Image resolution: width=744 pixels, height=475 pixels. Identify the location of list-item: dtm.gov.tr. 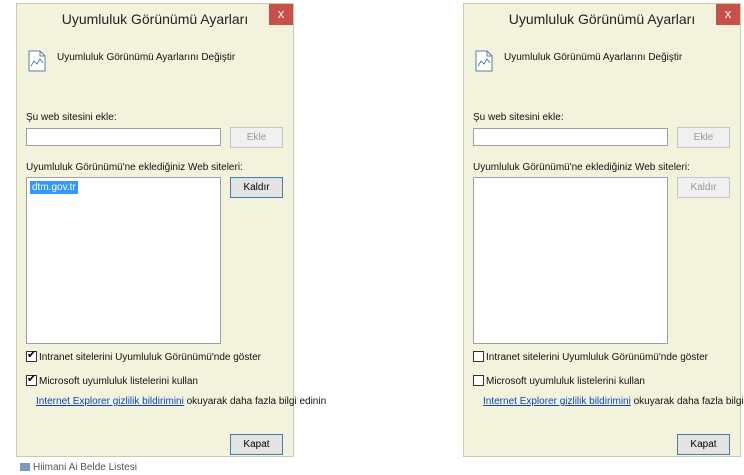
(54, 187).